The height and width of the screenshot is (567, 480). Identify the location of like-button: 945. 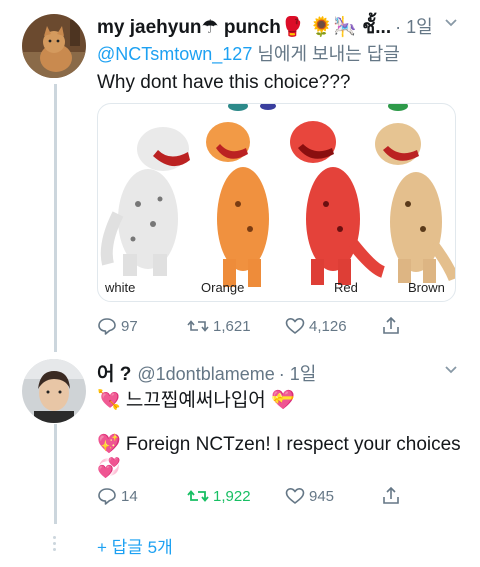
(309, 496).